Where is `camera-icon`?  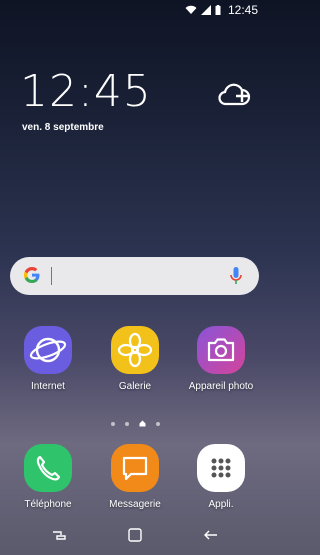
camera-icon is located at coordinates (221, 350).